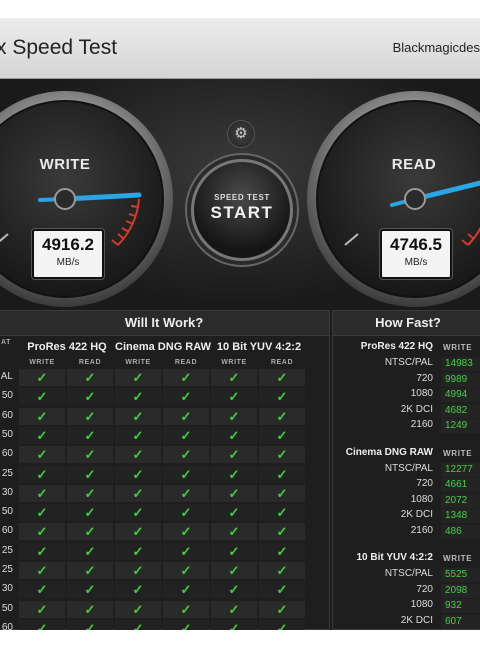 The width and height of the screenshot is (480, 650). What do you see at coordinates (460, 485) in the screenshot?
I see `how-fast-row-value: 4661` at bounding box center [460, 485].